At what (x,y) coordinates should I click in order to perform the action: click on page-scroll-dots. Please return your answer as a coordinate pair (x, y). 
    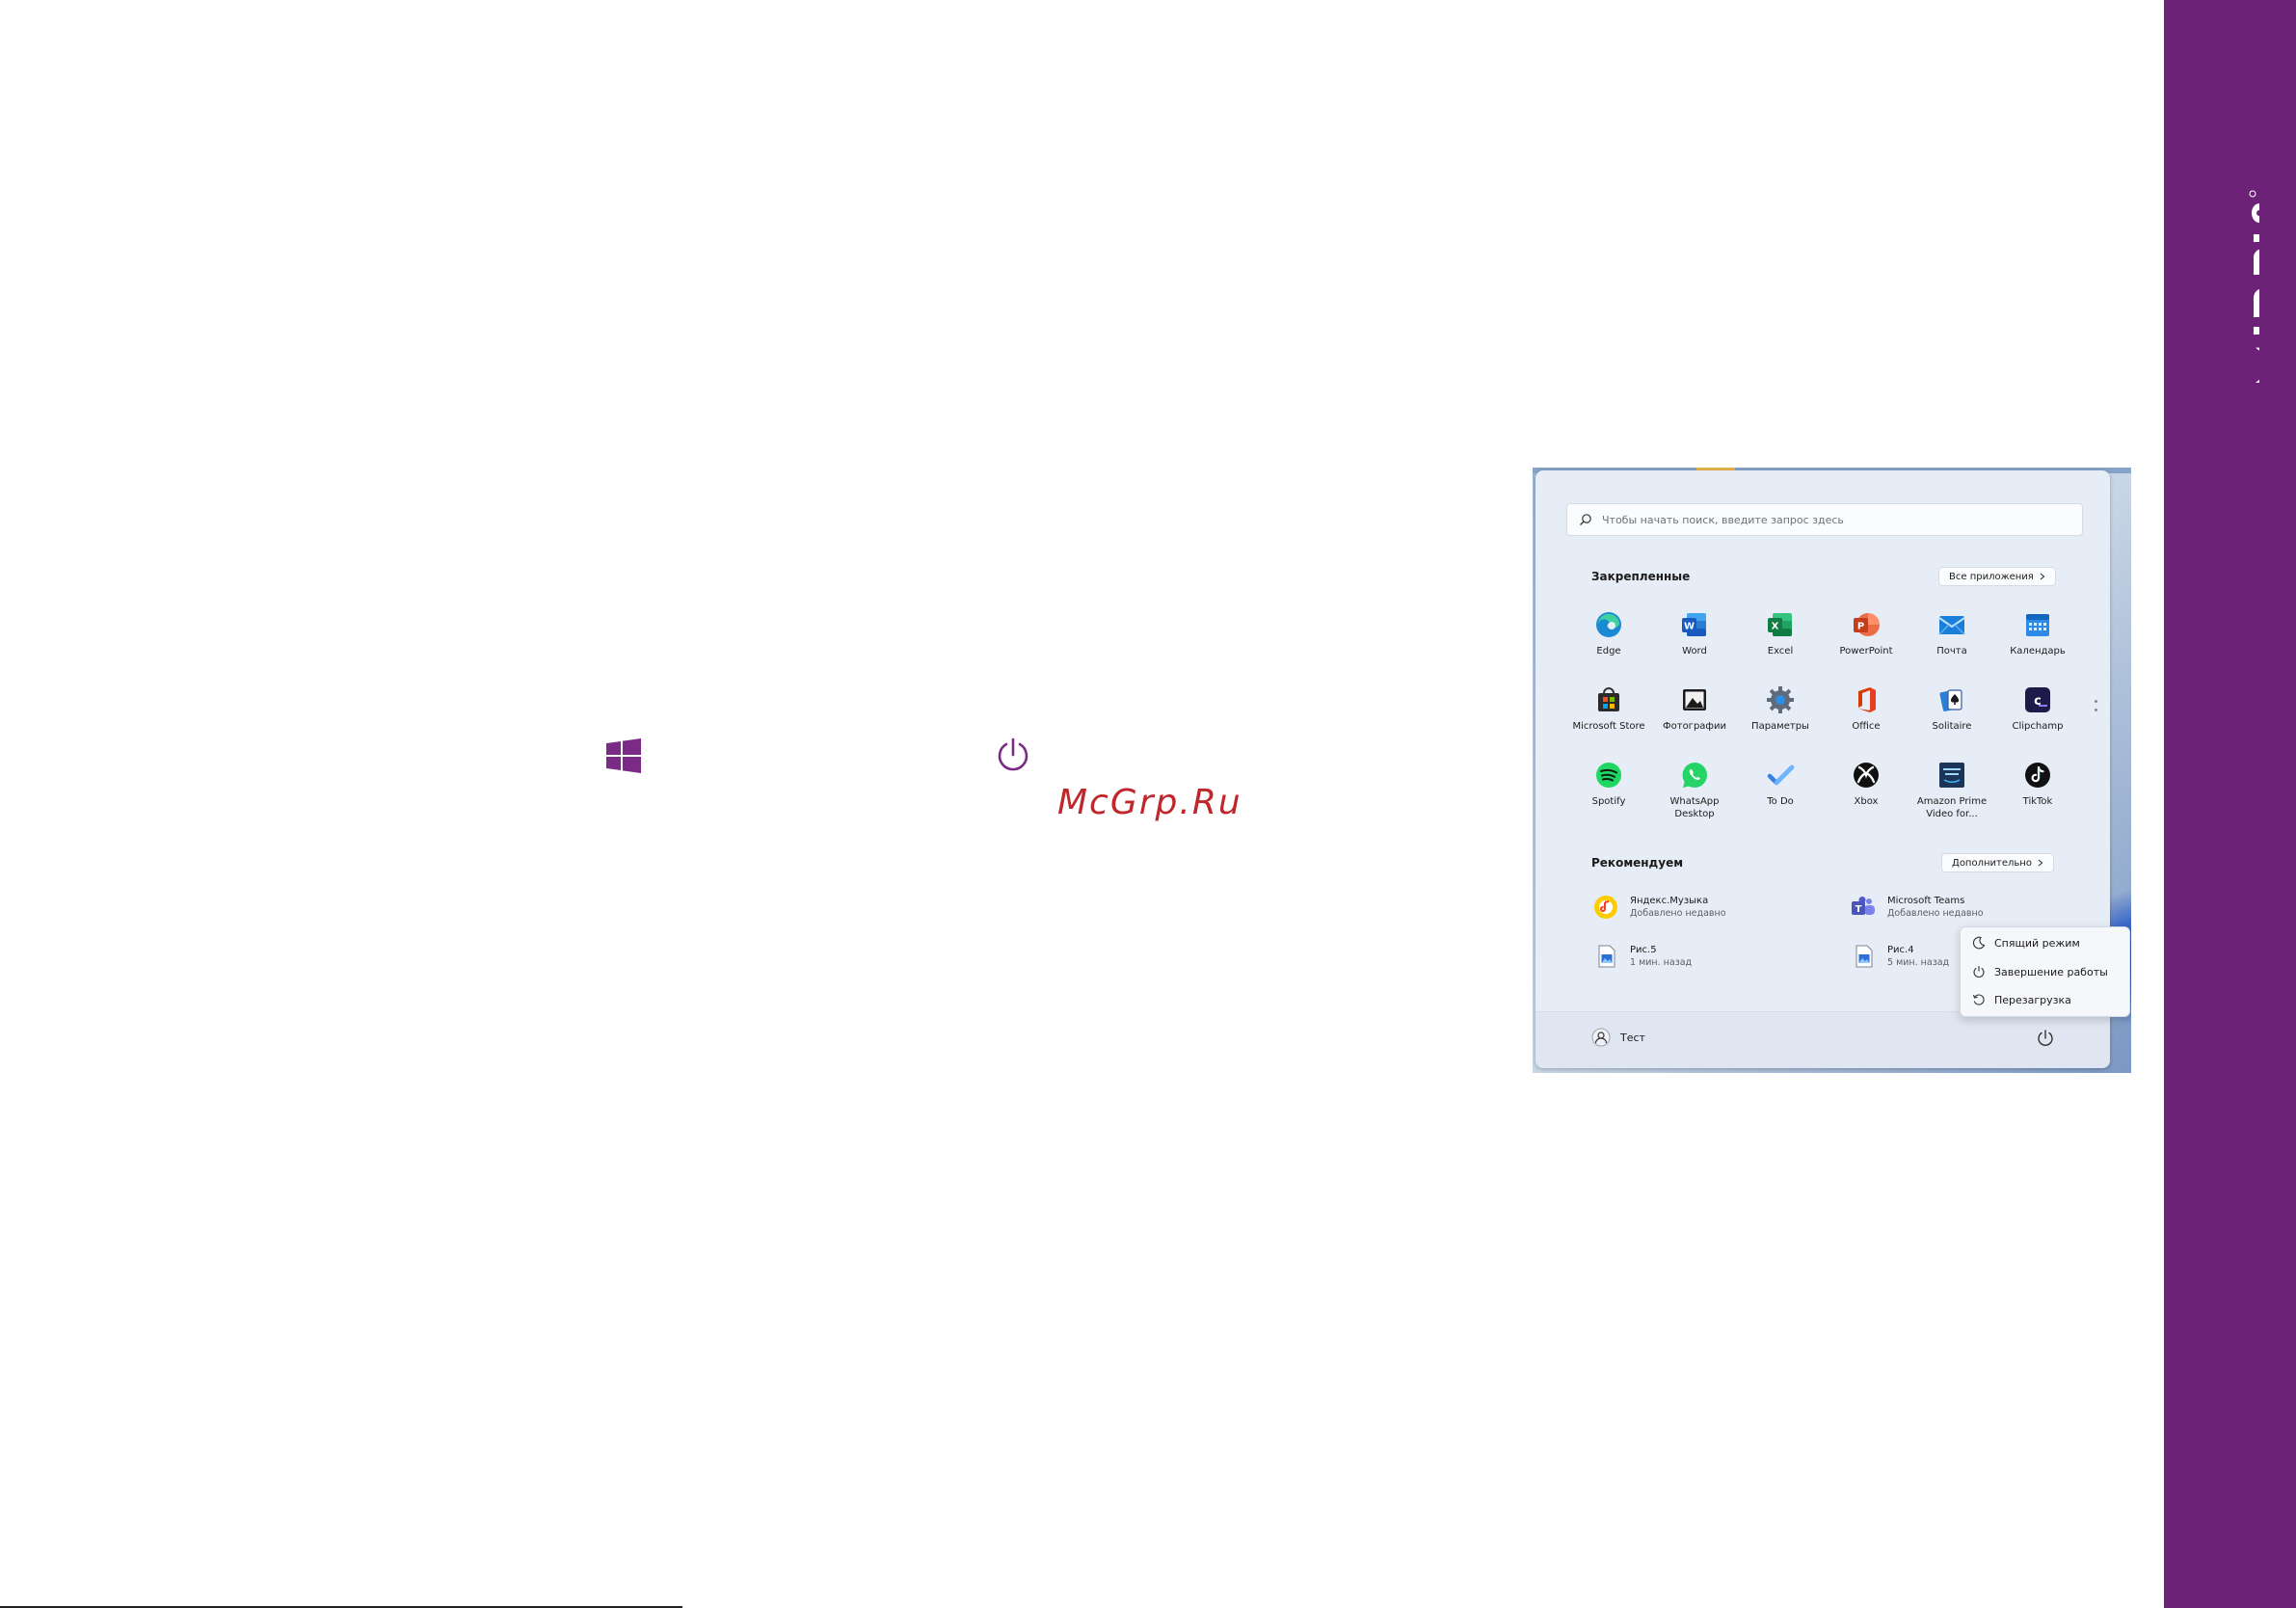
    Looking at the image, I should click on (2096, 708).